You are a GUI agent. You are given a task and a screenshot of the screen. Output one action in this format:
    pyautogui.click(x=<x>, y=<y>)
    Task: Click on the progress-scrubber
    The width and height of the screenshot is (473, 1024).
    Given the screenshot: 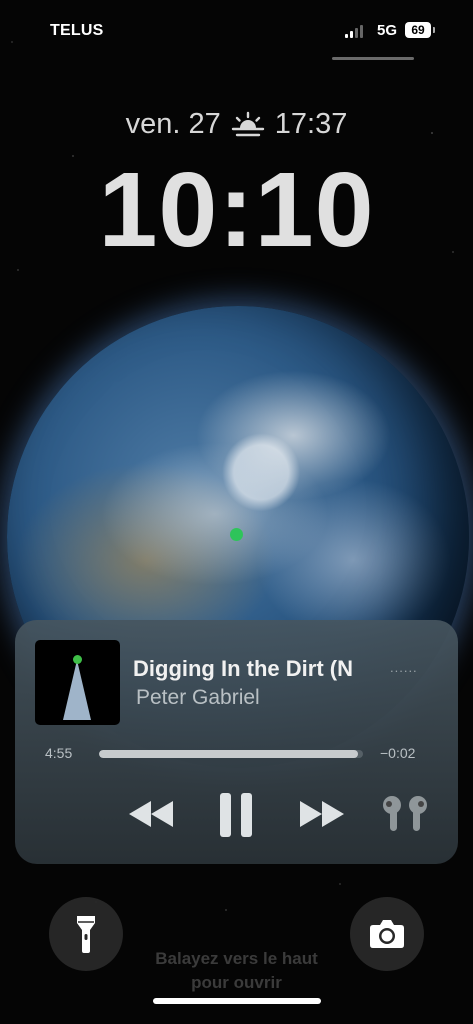 What is the action you would take?
    pyautogui.click(x=231, y=754)
    